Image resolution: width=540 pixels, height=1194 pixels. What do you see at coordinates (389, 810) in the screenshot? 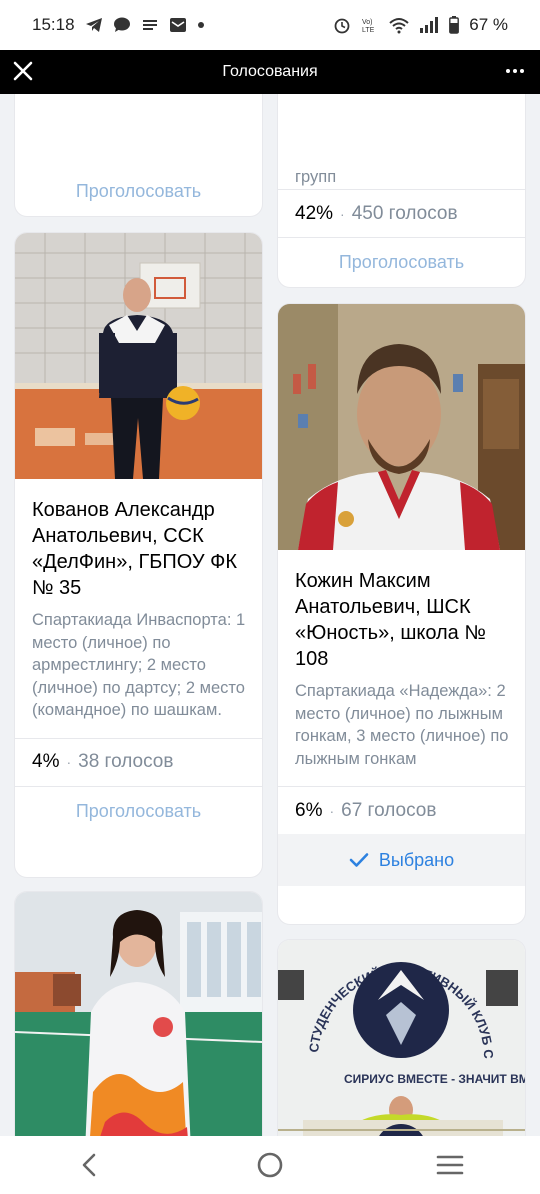
I see `vote-count: 67 голосов` at bounding box center [389, 810].